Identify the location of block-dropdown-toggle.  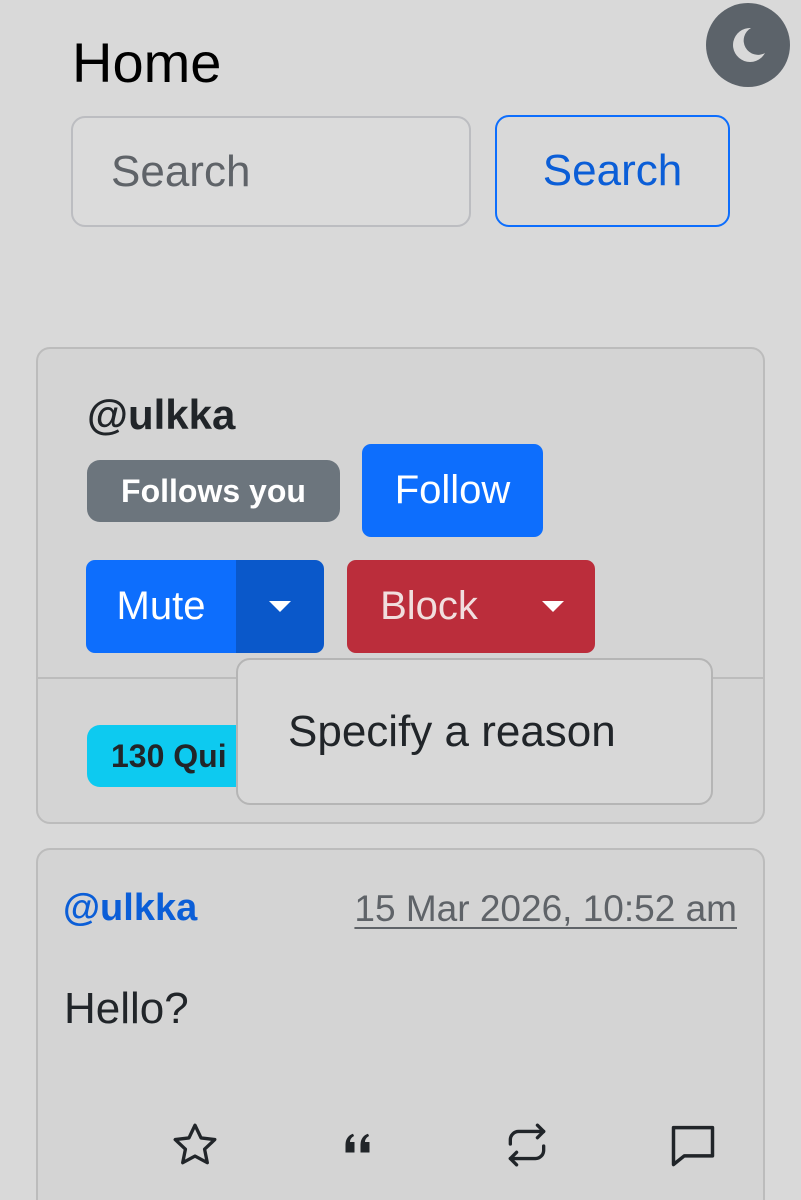
(553, 606).